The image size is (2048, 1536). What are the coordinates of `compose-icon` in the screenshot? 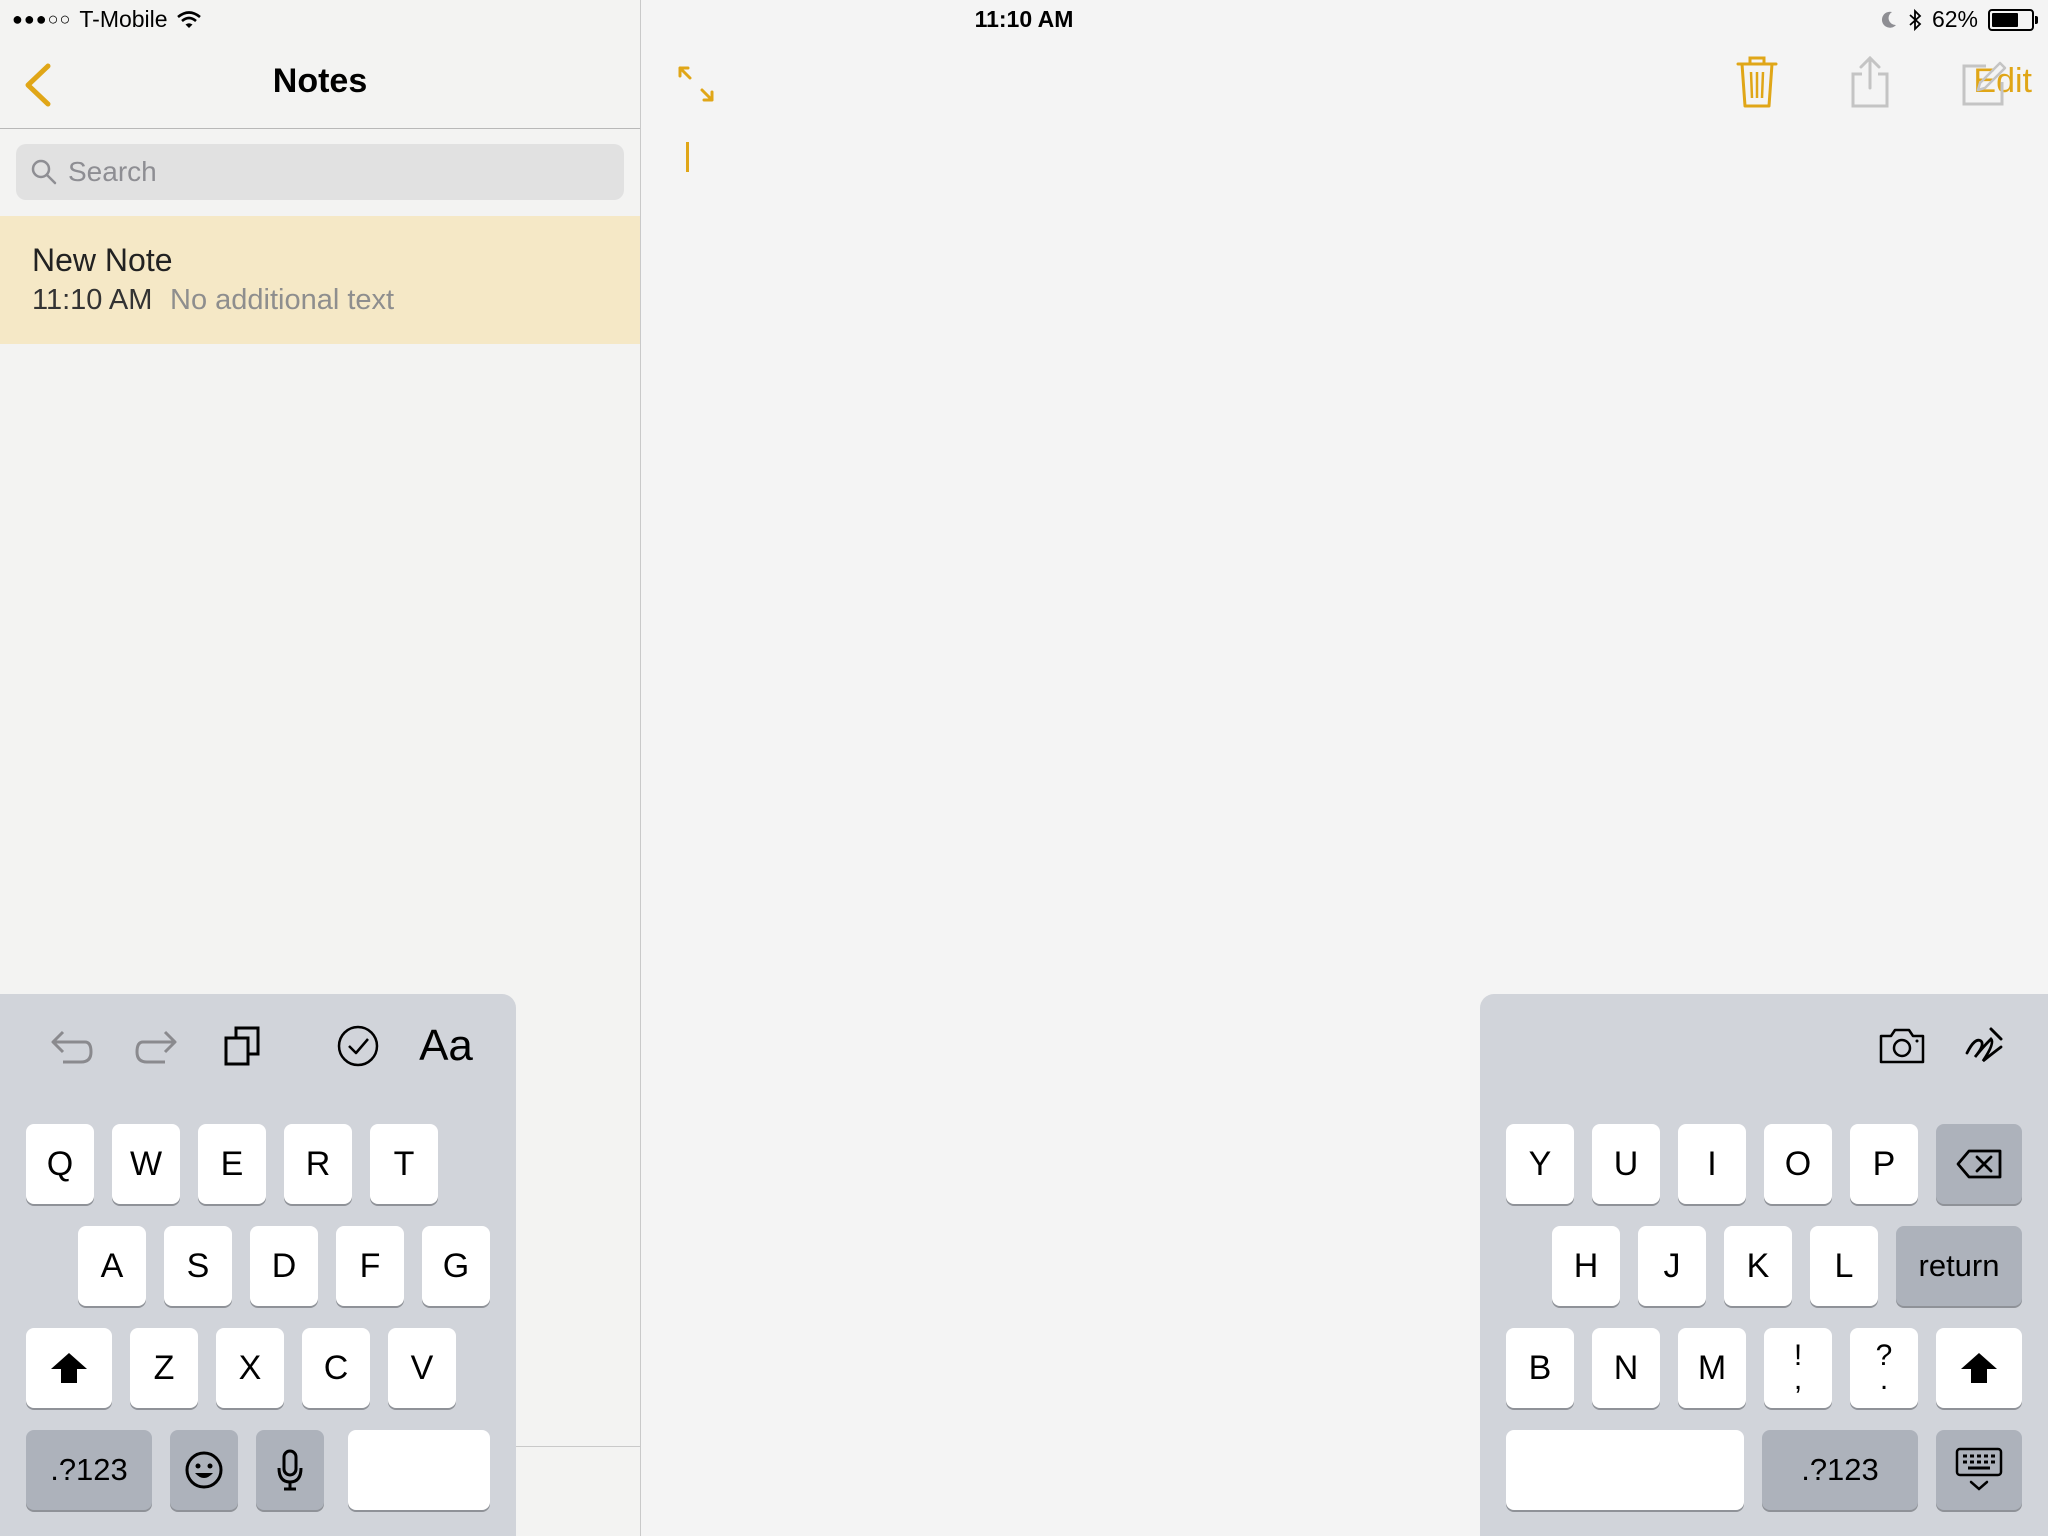 It's located at (1983, 82).